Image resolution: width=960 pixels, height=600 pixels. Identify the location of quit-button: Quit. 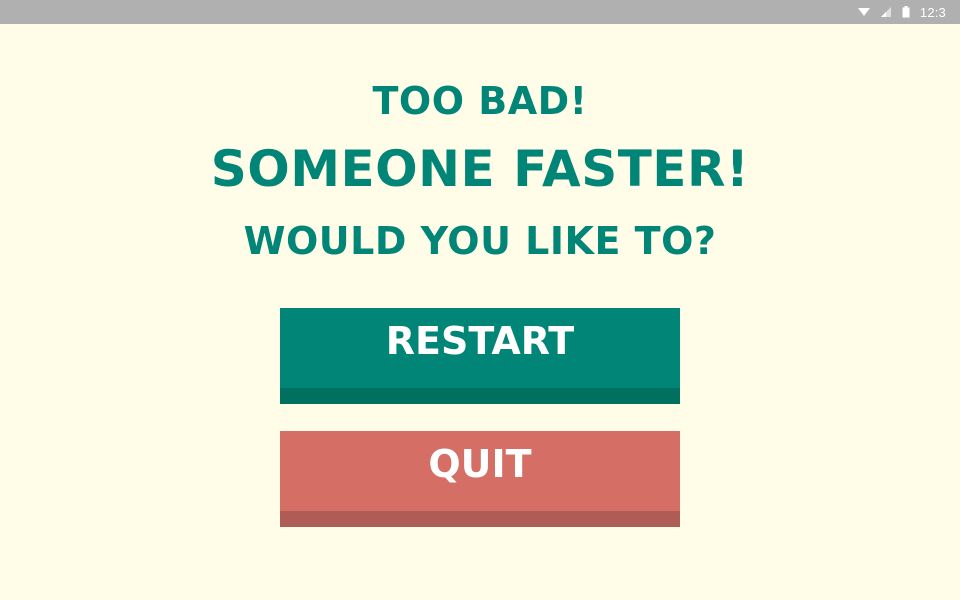
(480, 479).